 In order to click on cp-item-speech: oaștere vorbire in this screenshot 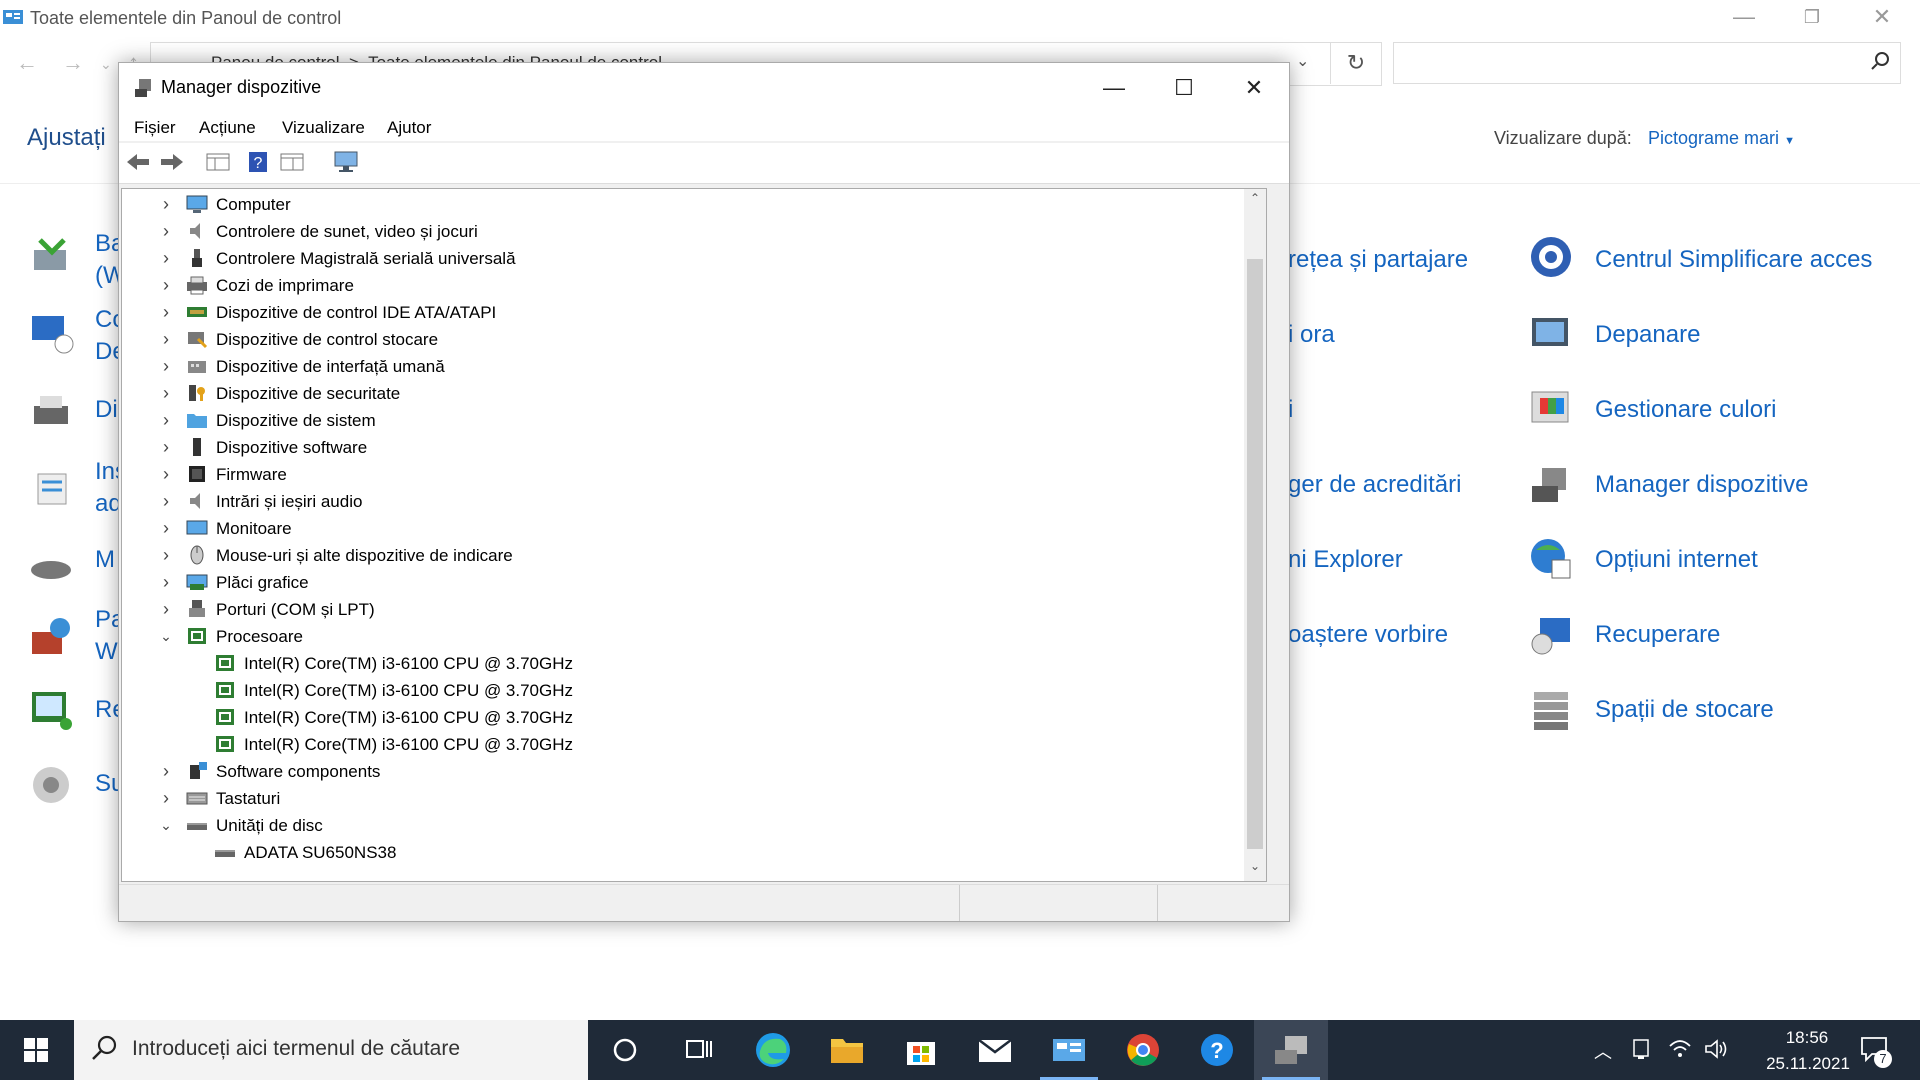, I will do `click(1368, 635)`.